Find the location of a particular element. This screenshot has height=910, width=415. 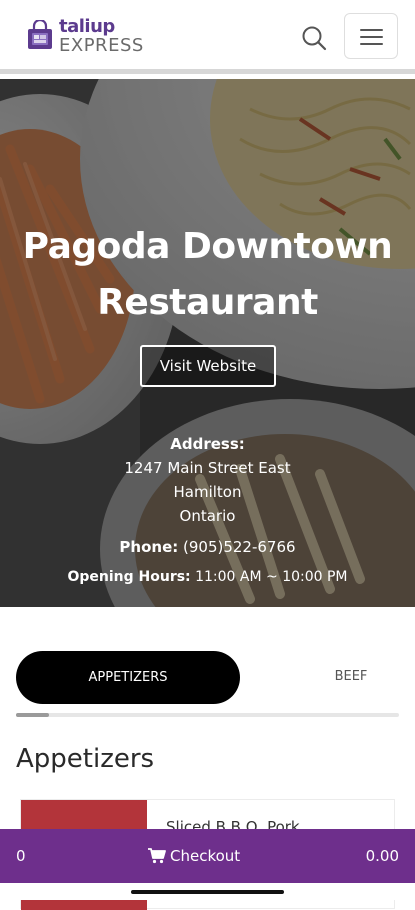

address-label-text: Address: is located at coordinates (207, 444).